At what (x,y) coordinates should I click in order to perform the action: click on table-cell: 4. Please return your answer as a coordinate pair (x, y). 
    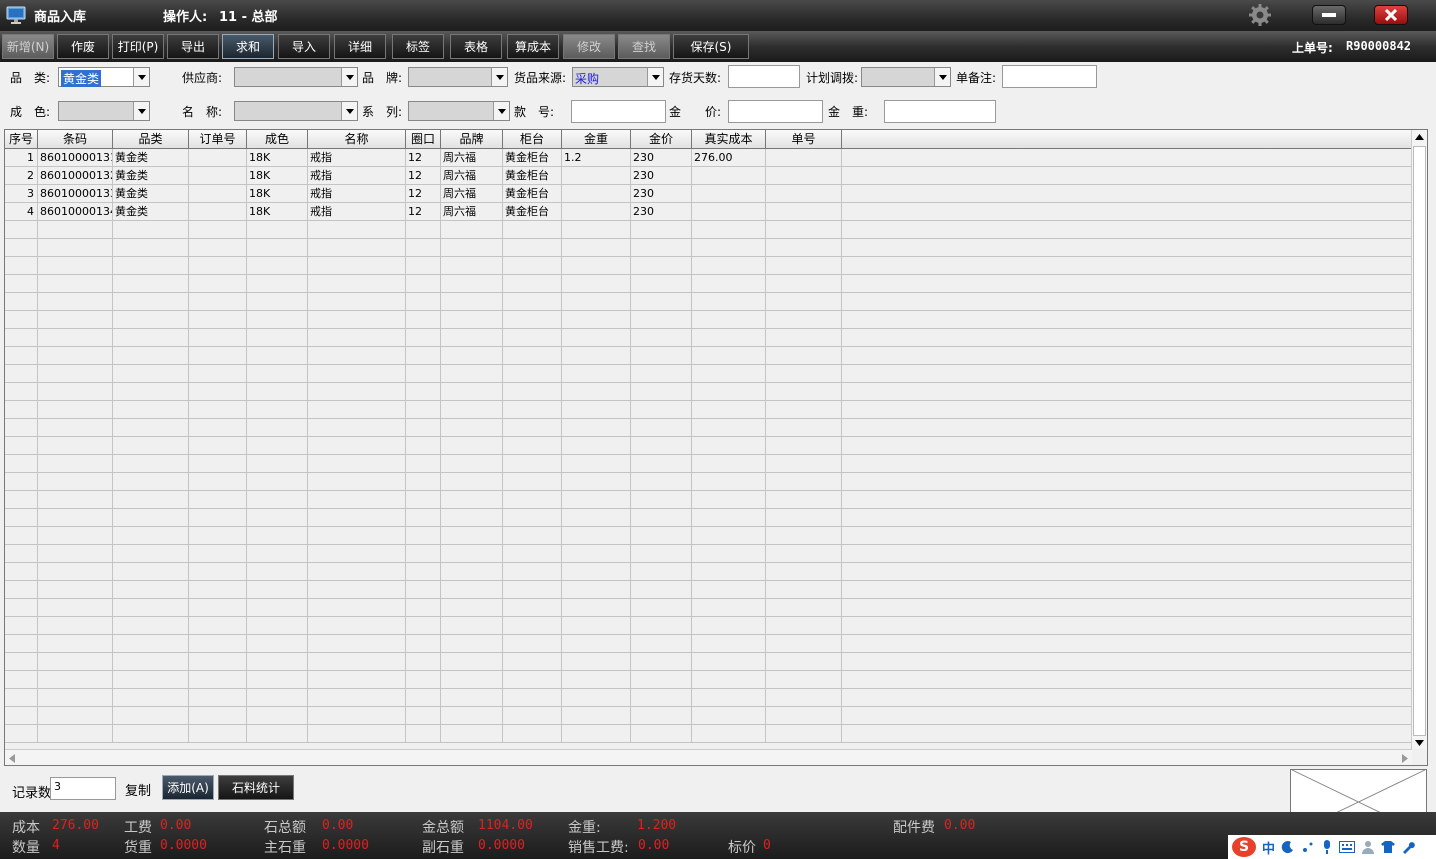
    Looking at the image, I should click on (21, 212).